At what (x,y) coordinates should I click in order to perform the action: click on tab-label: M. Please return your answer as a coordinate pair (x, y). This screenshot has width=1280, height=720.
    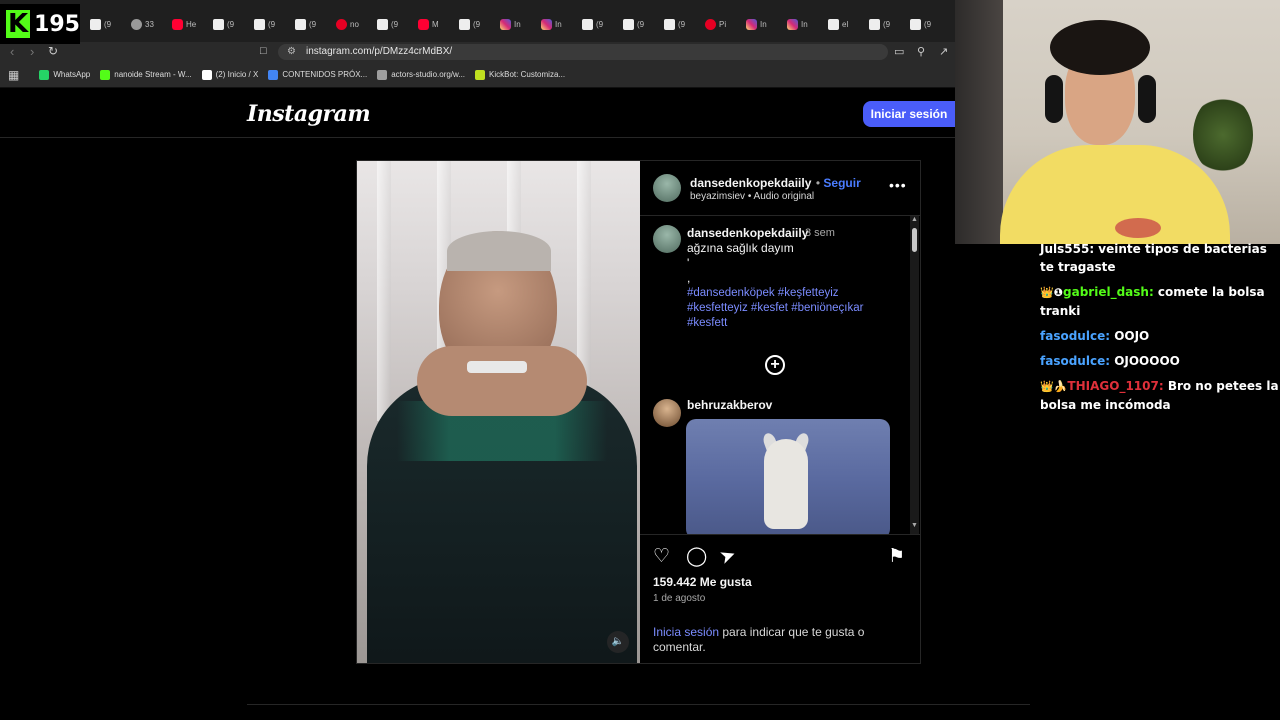
    Looking at the image, I should click on (435, 24).